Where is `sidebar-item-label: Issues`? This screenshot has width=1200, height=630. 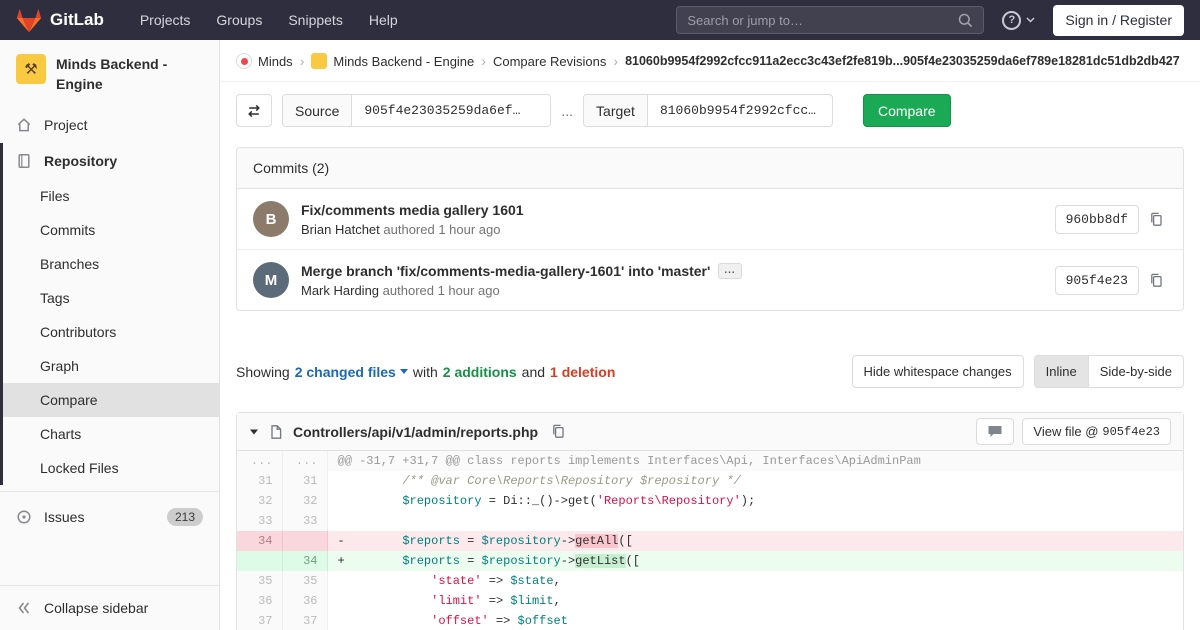 sidebar-item-label: Issues is located at coordinates (64, 516).